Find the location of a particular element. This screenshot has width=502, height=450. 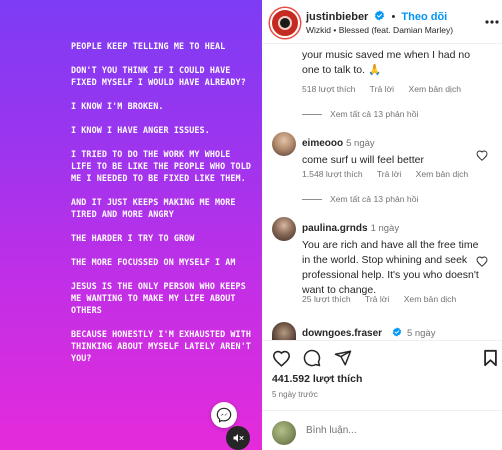

mute-icon is located at coordinates (238, 438).